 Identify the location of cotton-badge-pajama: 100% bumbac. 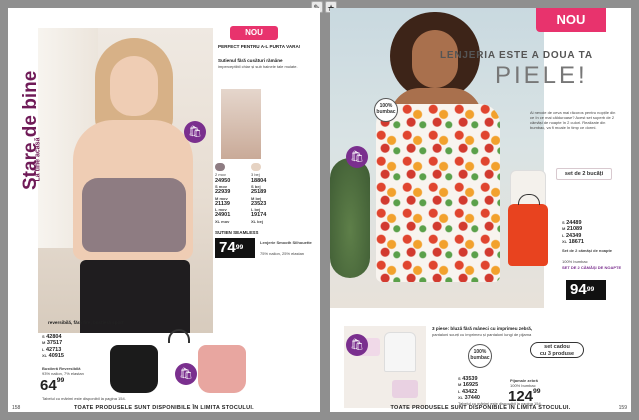
(480, 356).